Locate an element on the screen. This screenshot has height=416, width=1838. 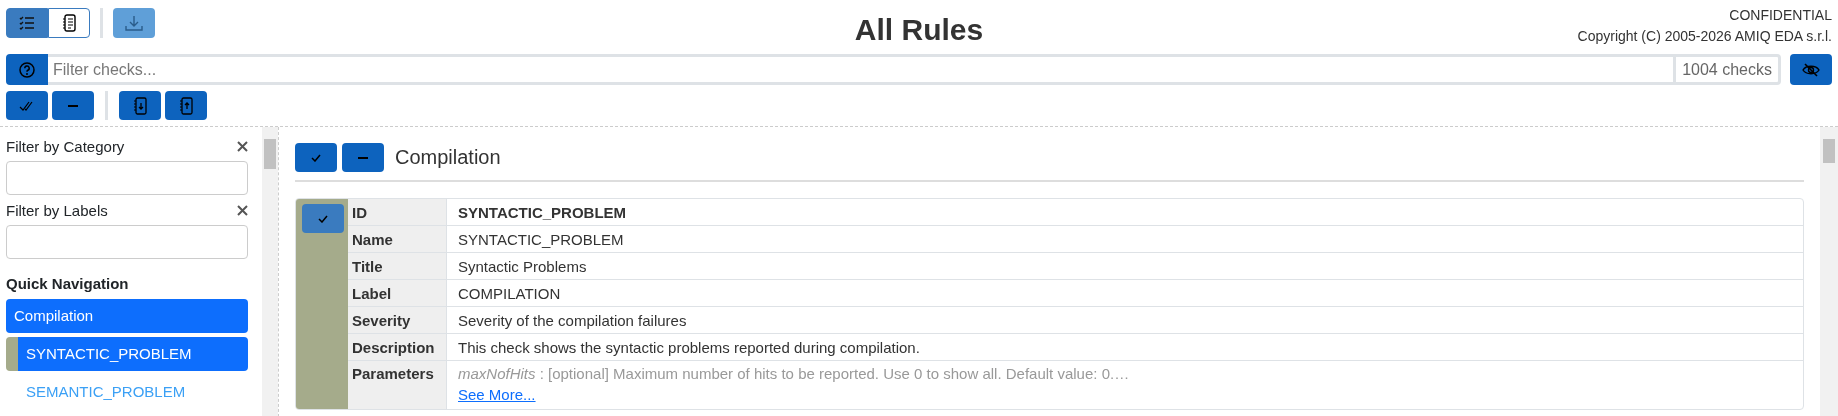
row-label: ID is located at coordinates (359, 212).